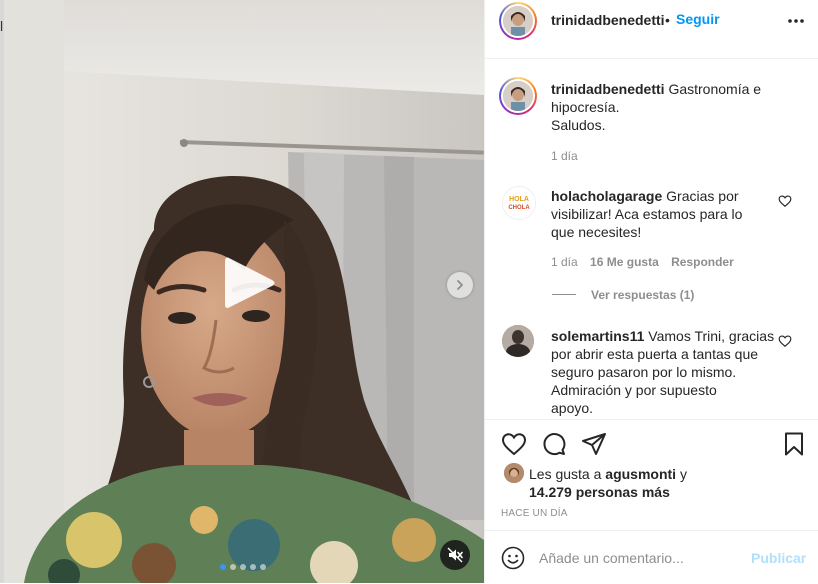  Describe the element at coordinates (599, 492) in the screenshot. I see `likes-others: 14.279 personas más` at that location.